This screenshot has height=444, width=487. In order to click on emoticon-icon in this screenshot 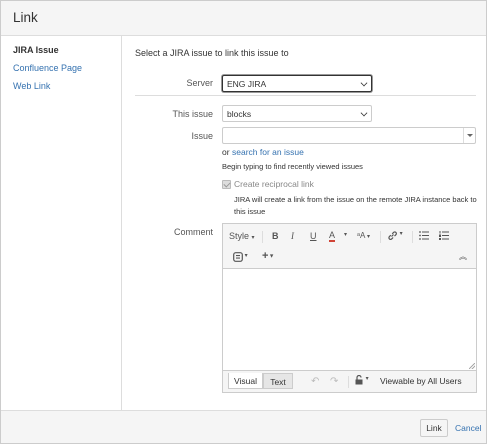, I will do `click(238, 257)`.